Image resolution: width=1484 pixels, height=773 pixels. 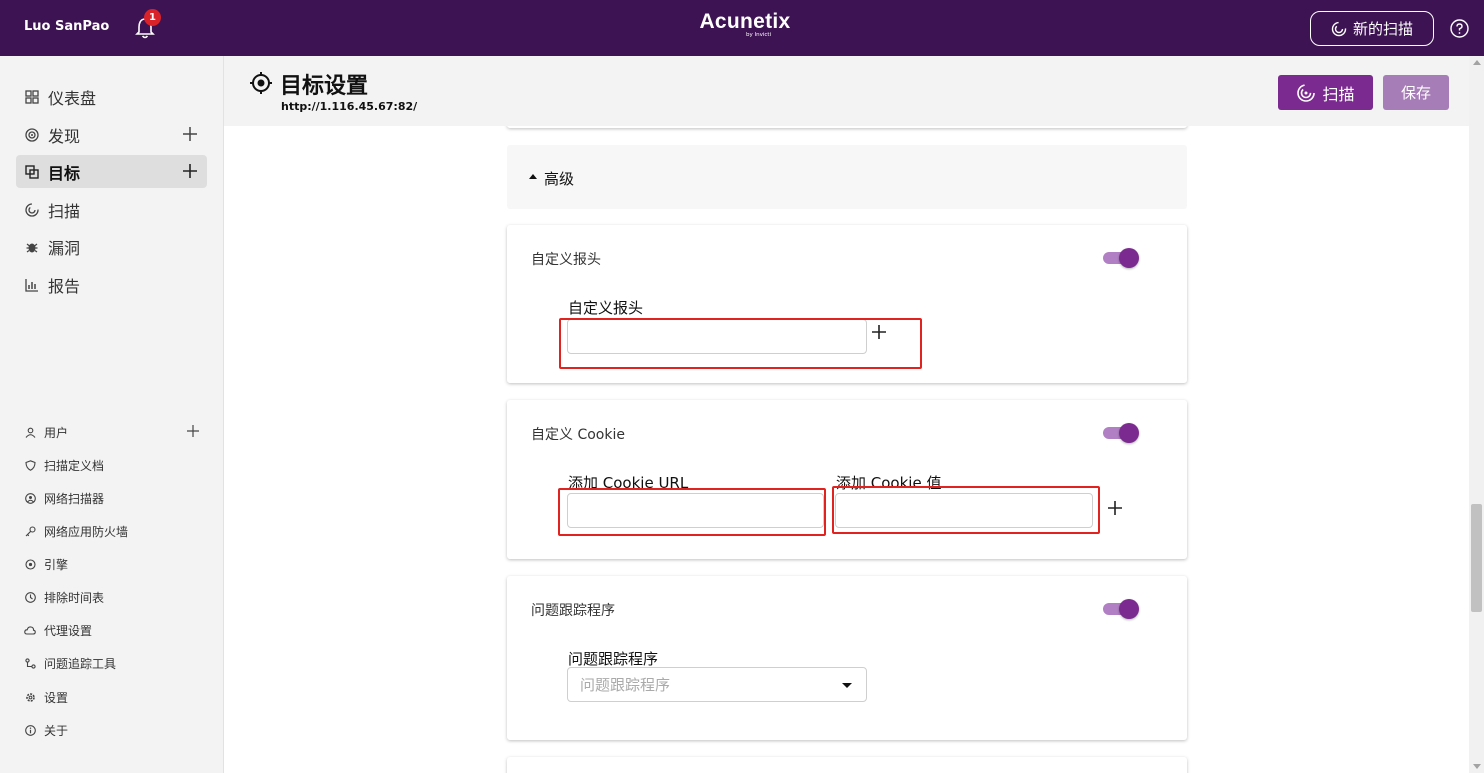 I want to click on target-url: http://1.116.45.67:82/, so click(x=349, y=106).